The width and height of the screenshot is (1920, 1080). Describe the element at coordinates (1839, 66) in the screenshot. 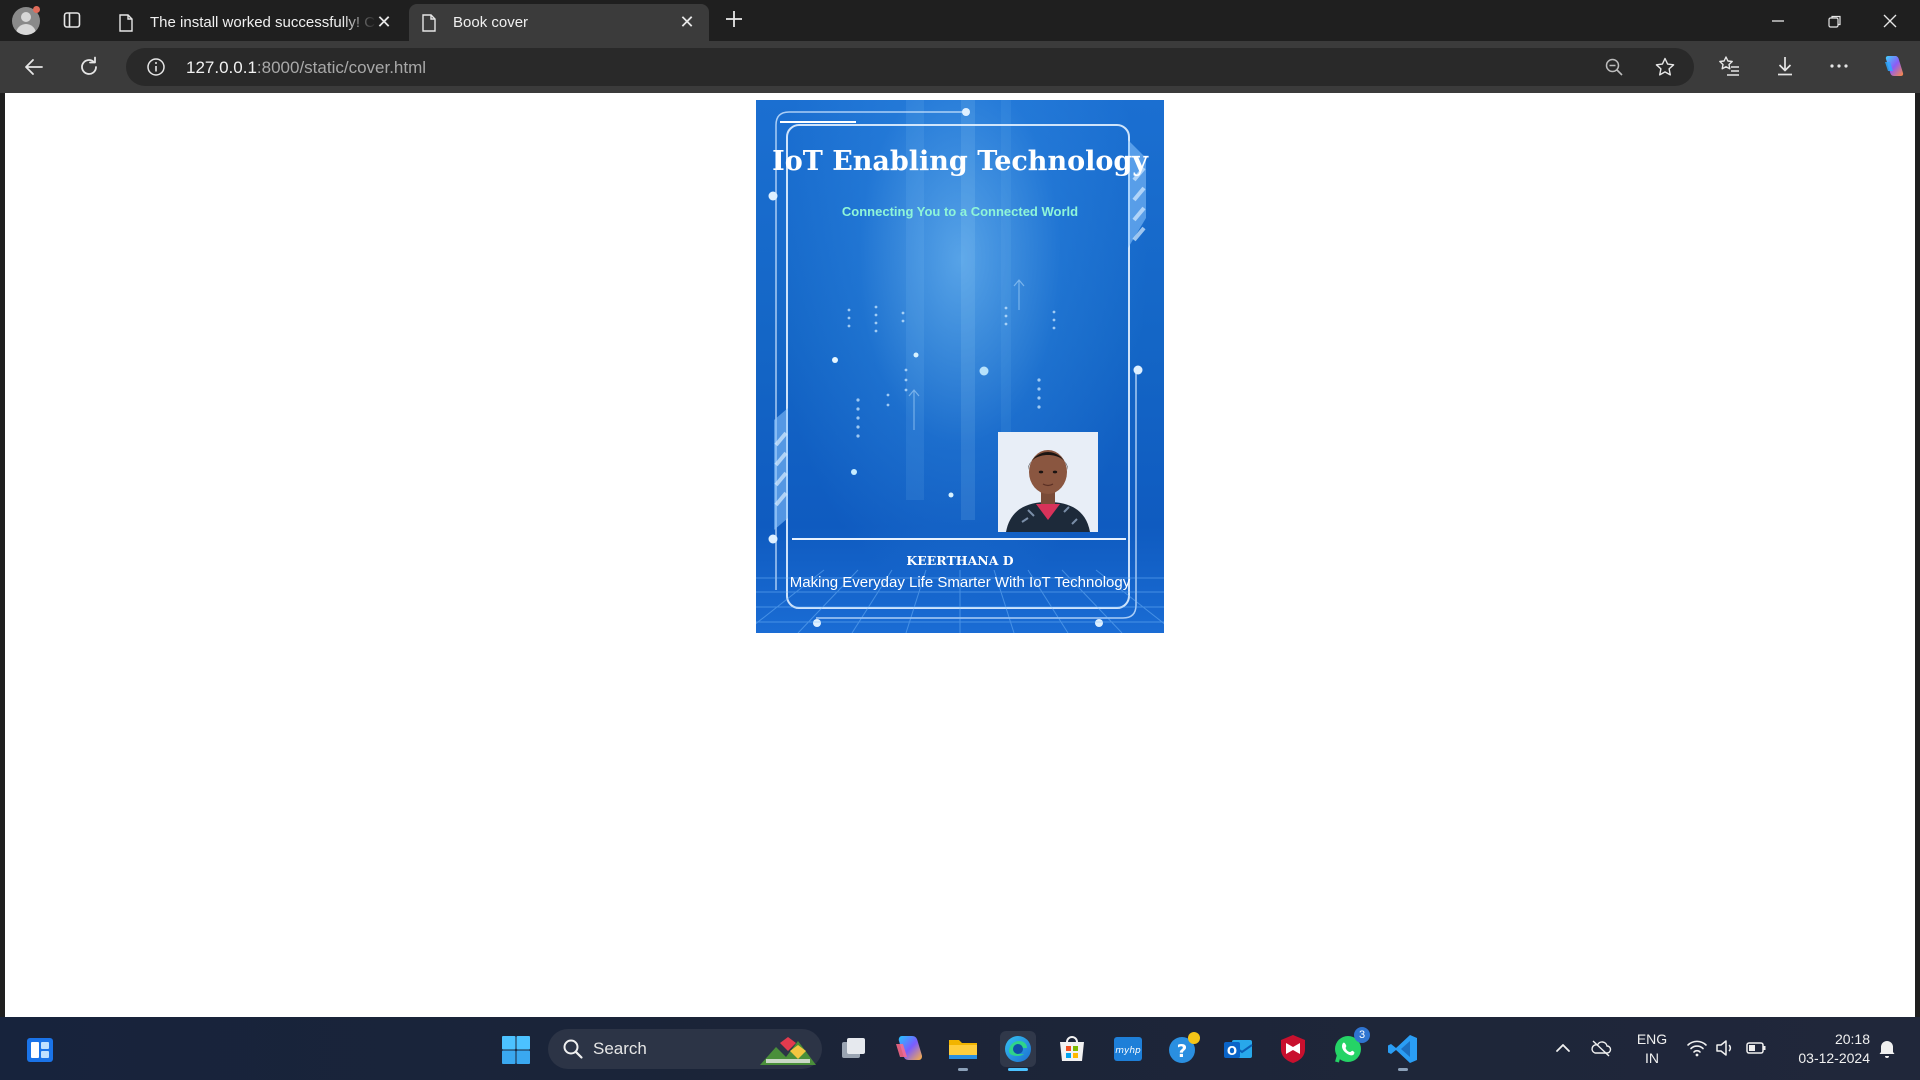

I see `more-options-icon` at that location.